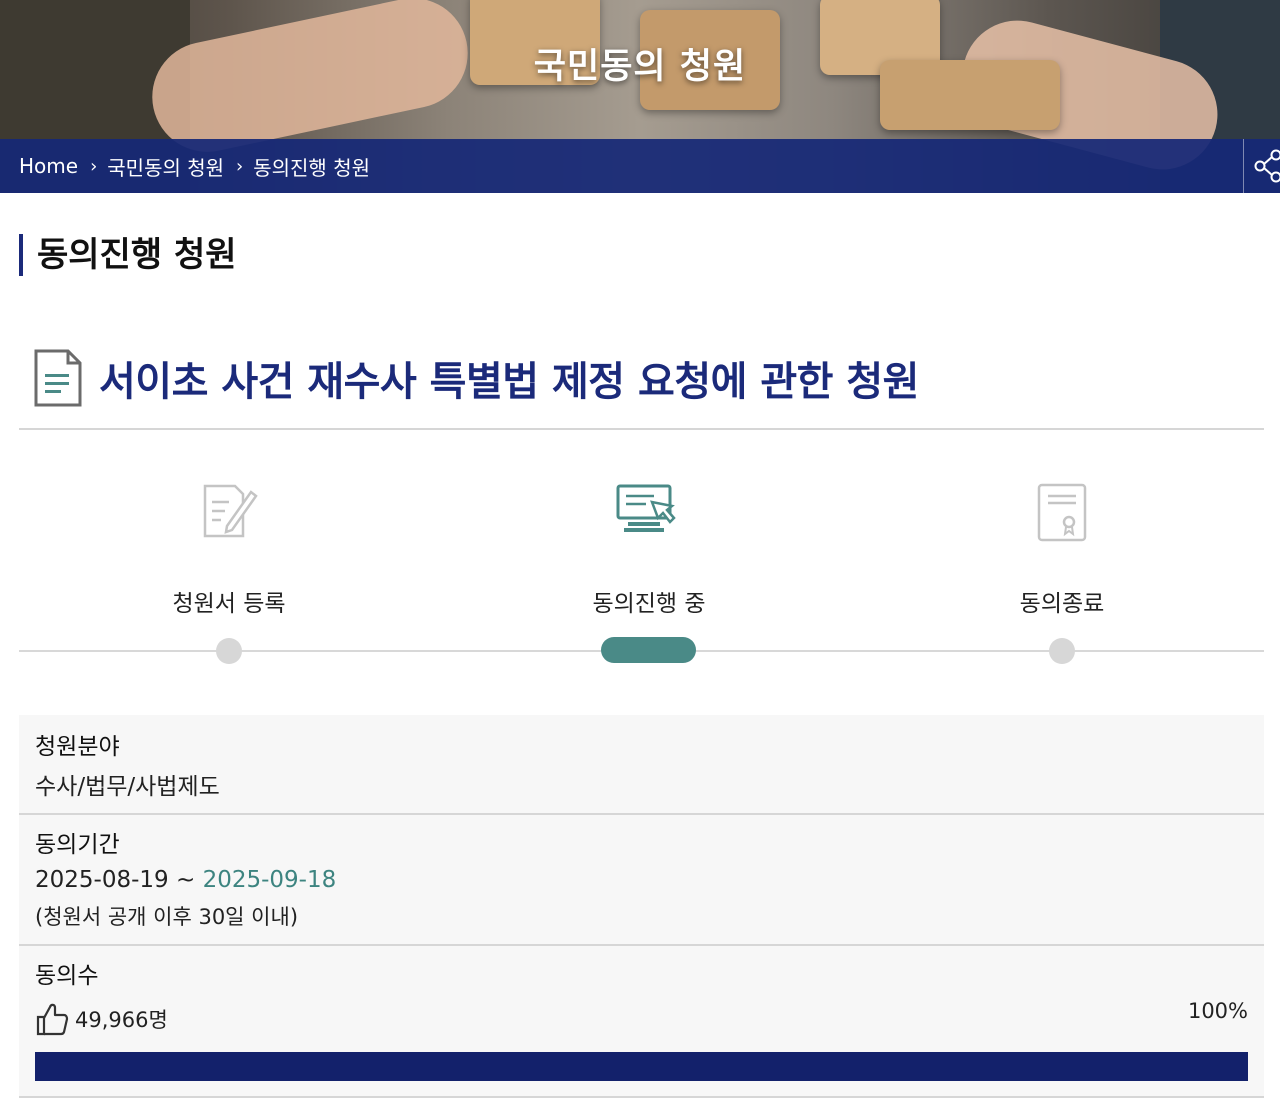 The width and height of the screenshot is (1280, 1099). I want to click on consent-progress-bar, so click(641, 1066).